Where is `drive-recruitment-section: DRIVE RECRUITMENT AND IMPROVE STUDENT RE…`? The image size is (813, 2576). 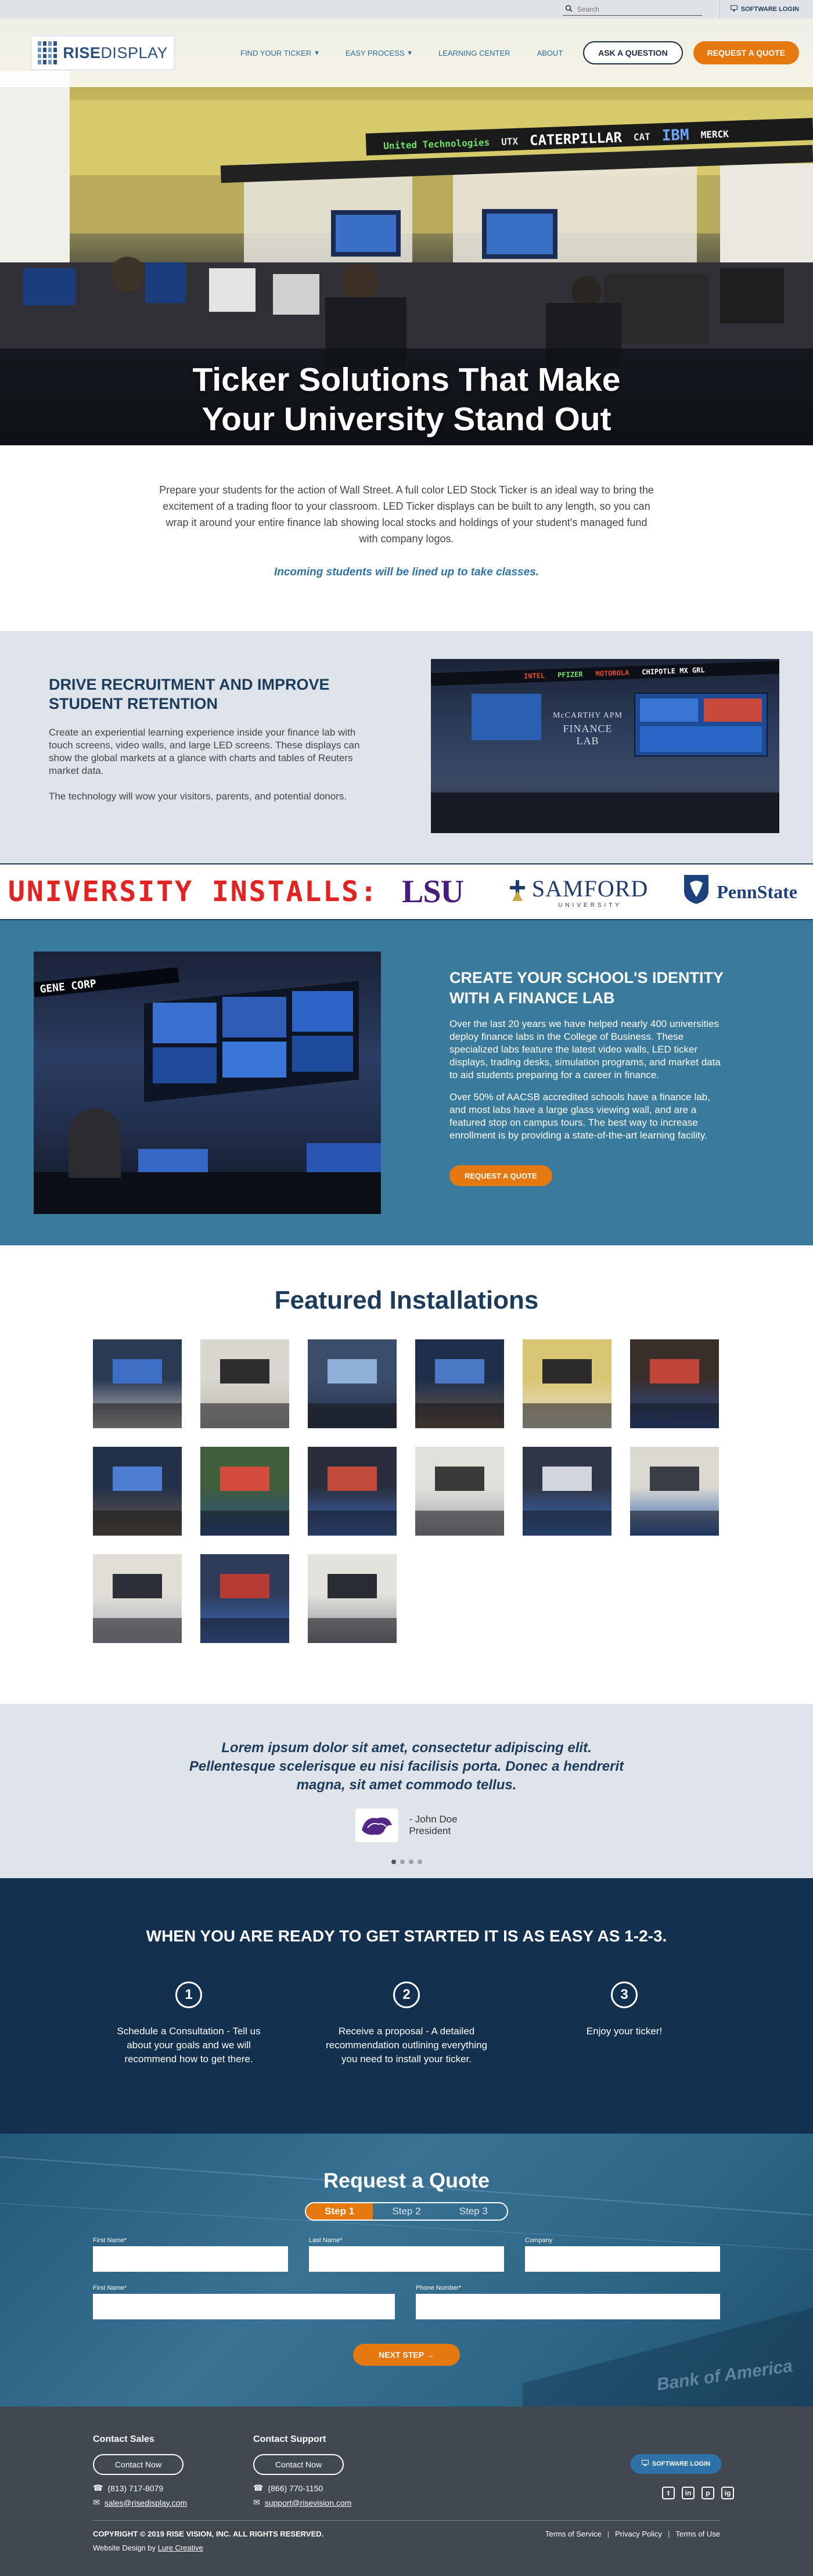 drive-recruitment-section: DRIVE RECRUITMENT AND IMPROVE STUDENT RE… is located at coordinates (406, 747).